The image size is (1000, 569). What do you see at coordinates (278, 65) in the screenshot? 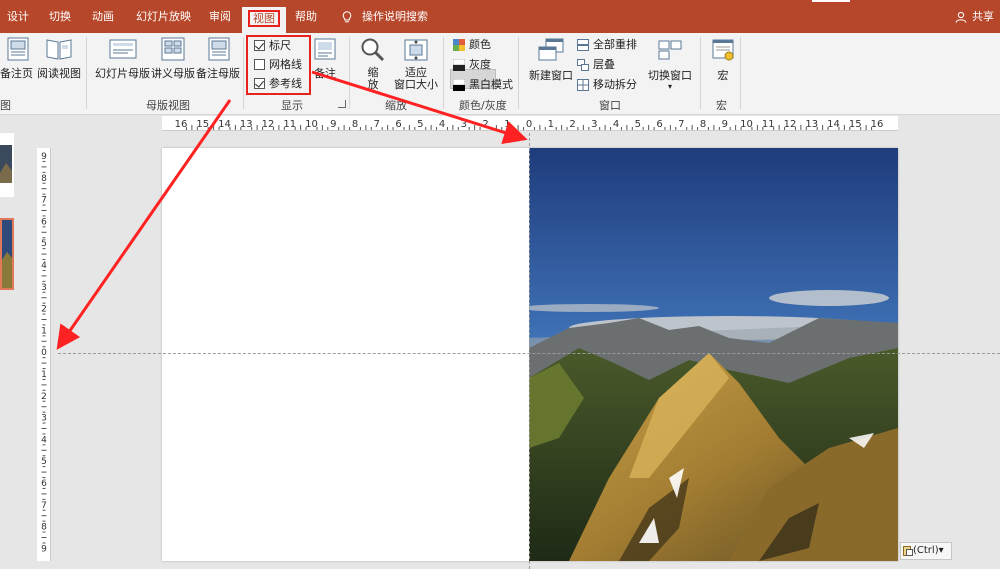
I see `show-options-highlight-box` at bounding box center [278, 65].